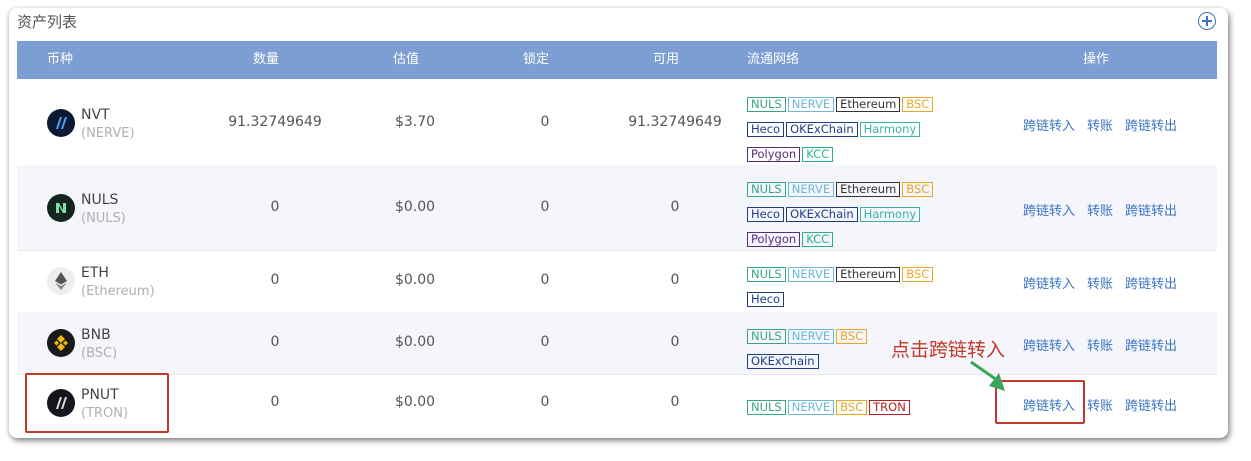 The width and height of the screenshot is (1251, 461). I want to click on available-cell: 91.32749649, so click(675, 122).